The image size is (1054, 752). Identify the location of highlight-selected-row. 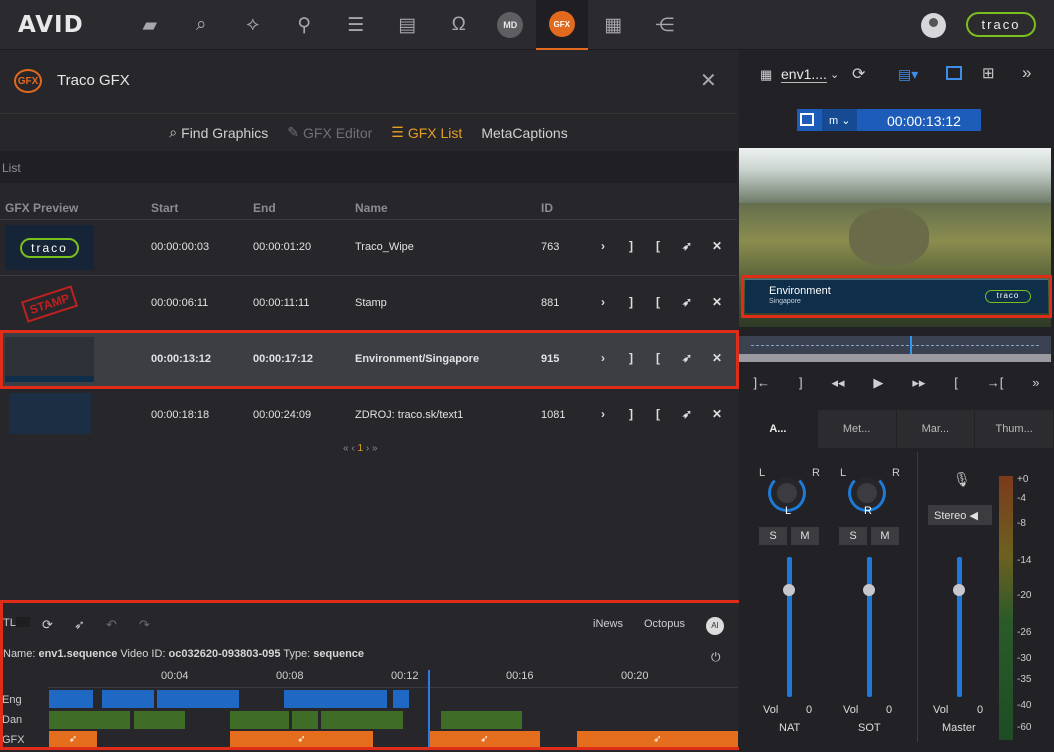
(369, 359).